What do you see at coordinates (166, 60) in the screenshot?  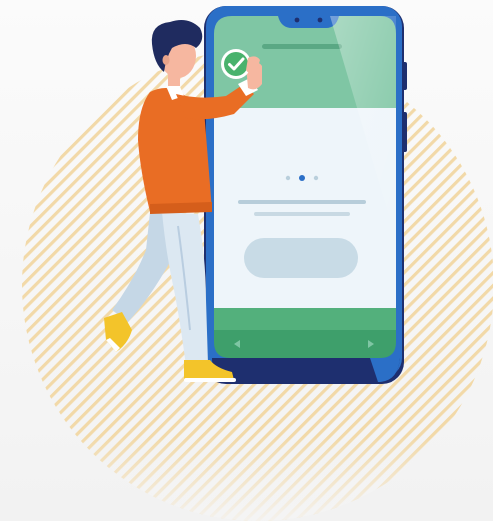 I see `ear` at bounding box center [166, 60].